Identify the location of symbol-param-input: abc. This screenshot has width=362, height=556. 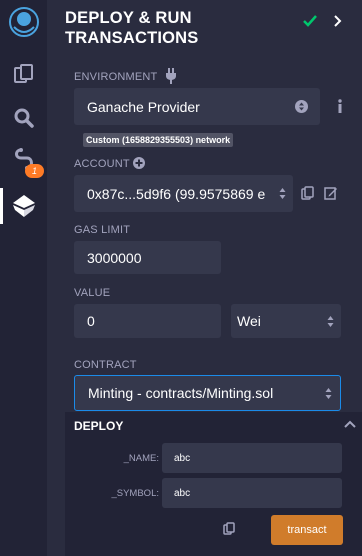
(252, 493).